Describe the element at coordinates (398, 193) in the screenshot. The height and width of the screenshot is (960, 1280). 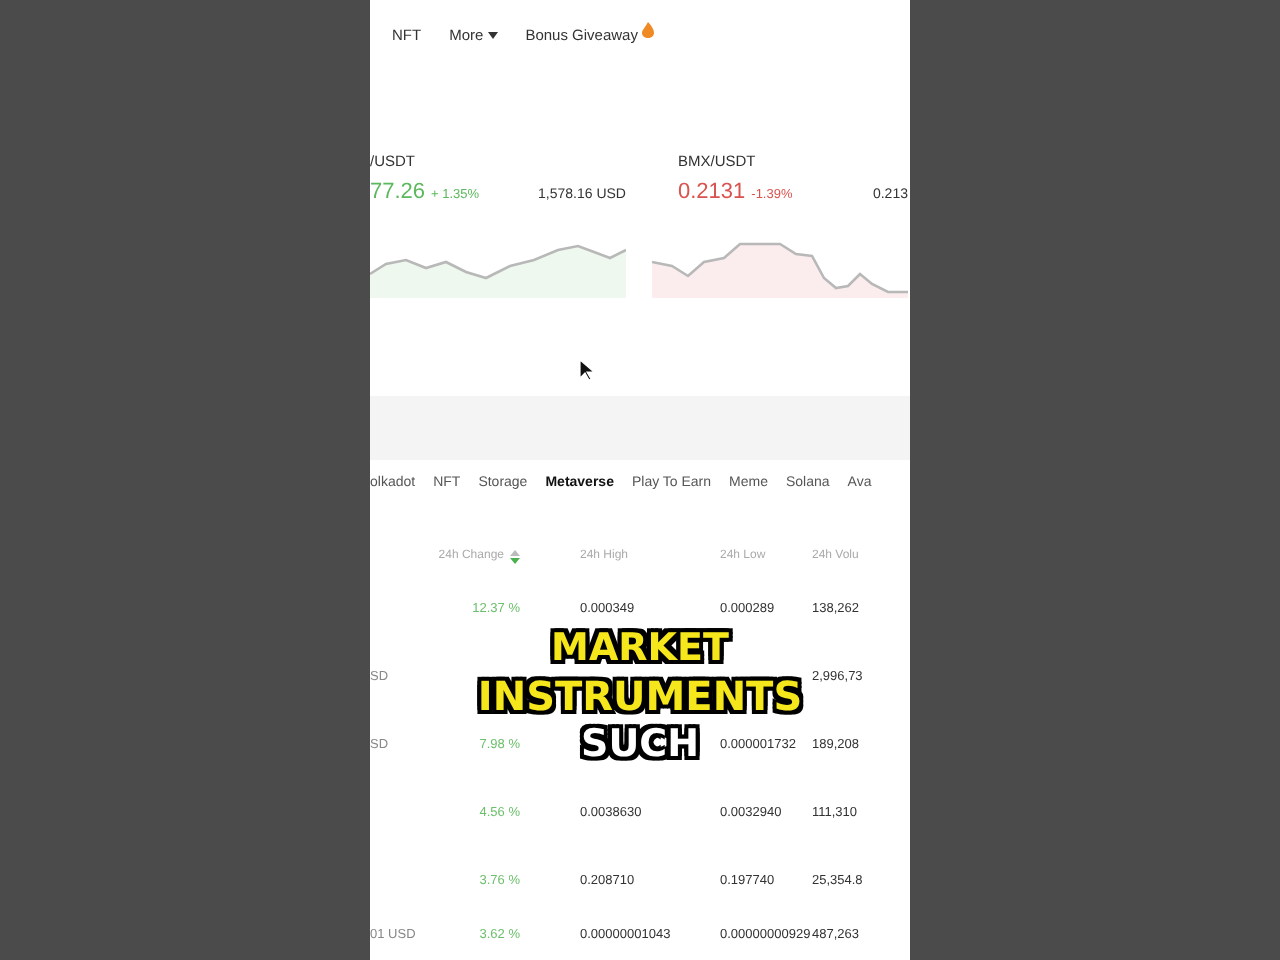
I see `price-text: 77.26` at that location.